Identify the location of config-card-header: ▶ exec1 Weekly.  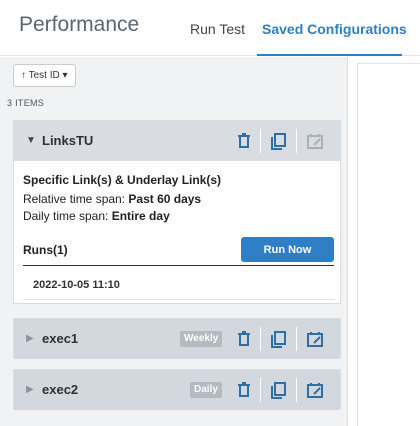
(177, 339).